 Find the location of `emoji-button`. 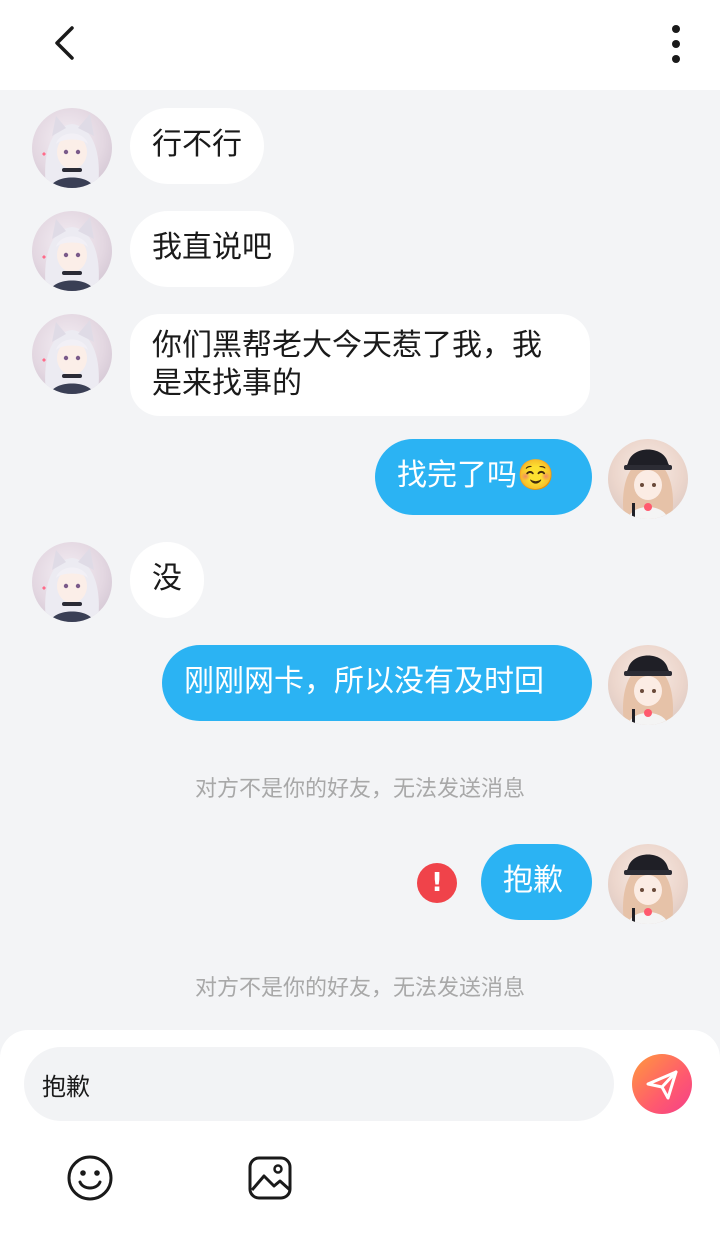

emoji-button is located at coordinates (90, 1178).